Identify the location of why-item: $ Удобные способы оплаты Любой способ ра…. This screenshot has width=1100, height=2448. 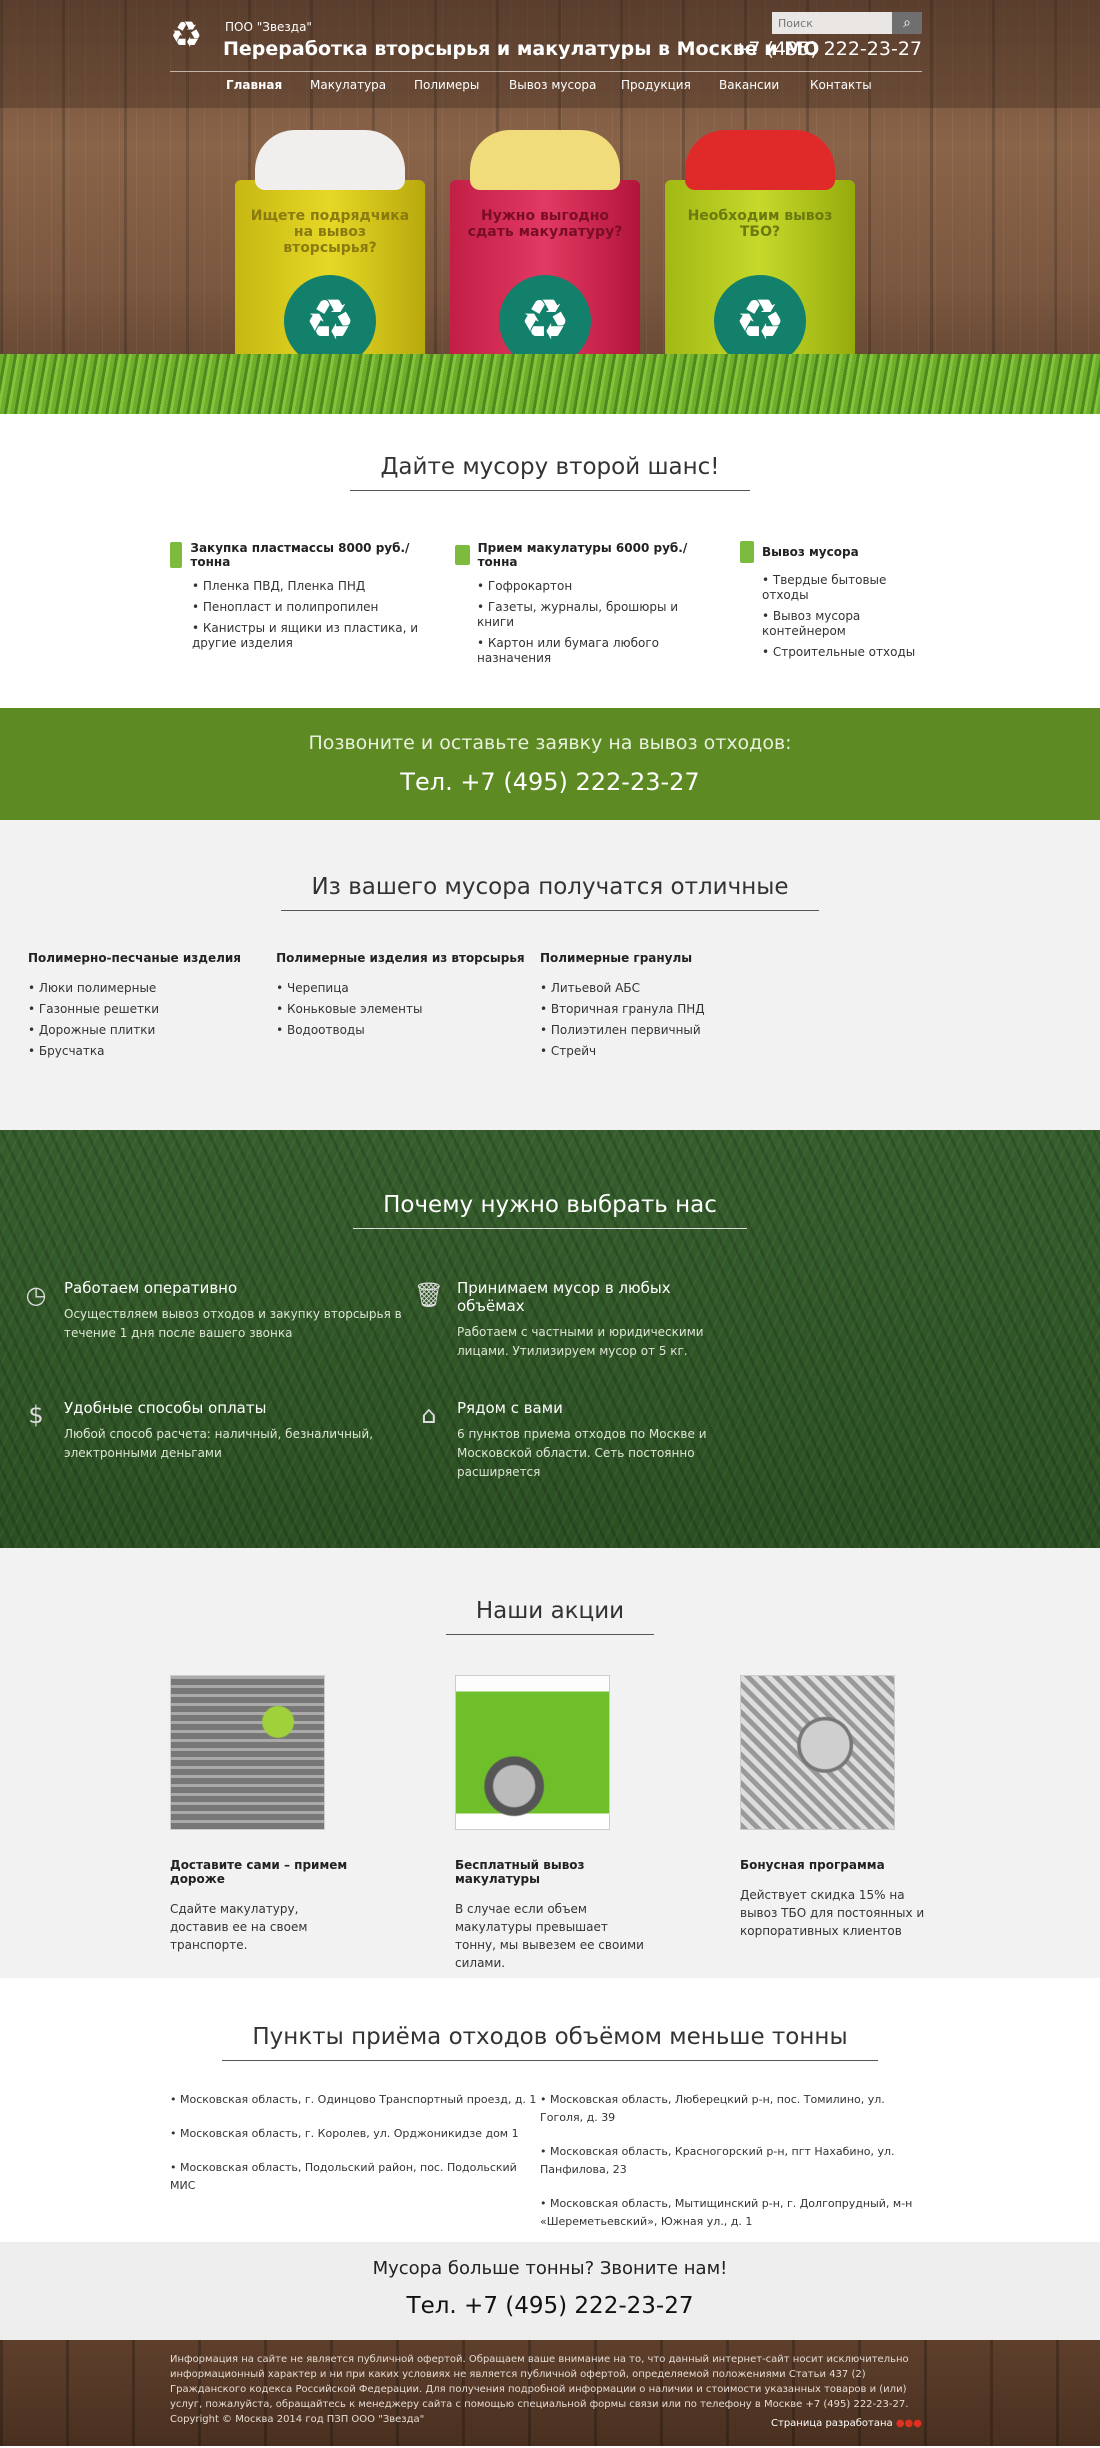
(216, 1459).